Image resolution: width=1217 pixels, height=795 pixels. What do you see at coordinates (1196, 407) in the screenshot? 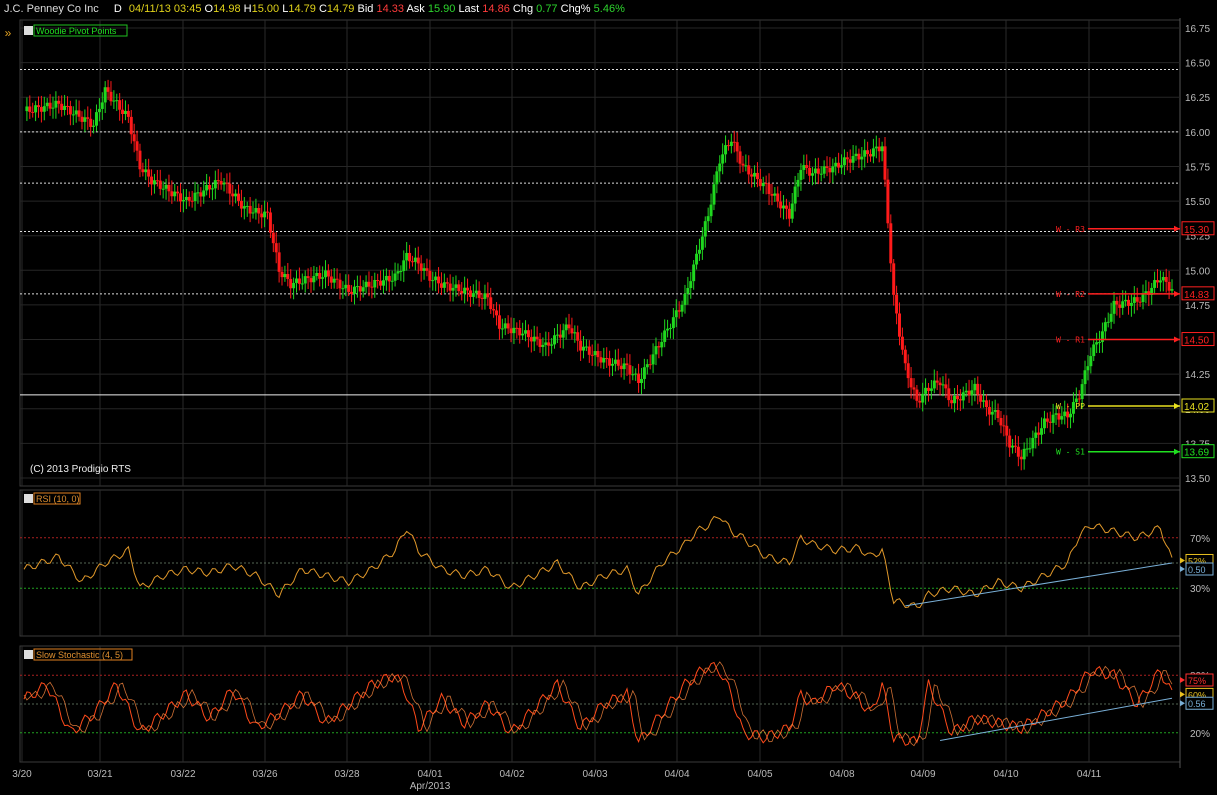
I see `pivot-value: 14.02` at bounding box center [1196, 407].